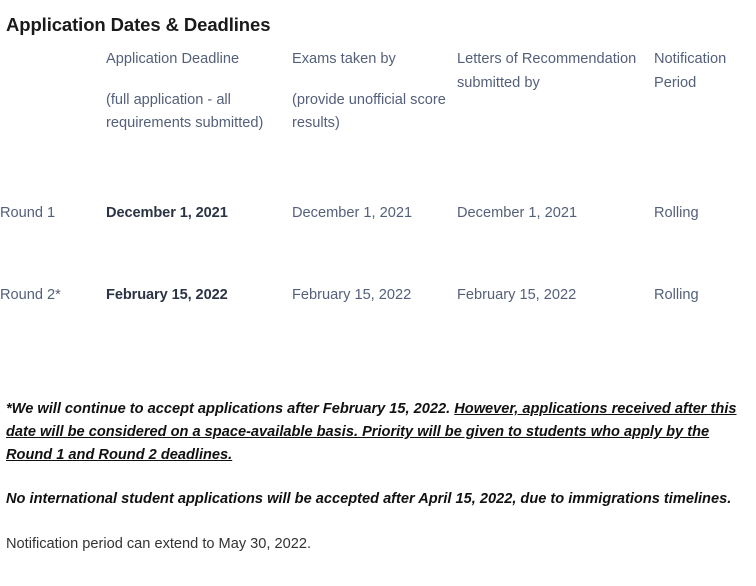 Image resolution: width=756 pixels, height=586 pixels. Describe the element at coordinates (344, 59) in the screenshot. I see `column-header-exams-taken-by-main: Exams taken by` at that location.